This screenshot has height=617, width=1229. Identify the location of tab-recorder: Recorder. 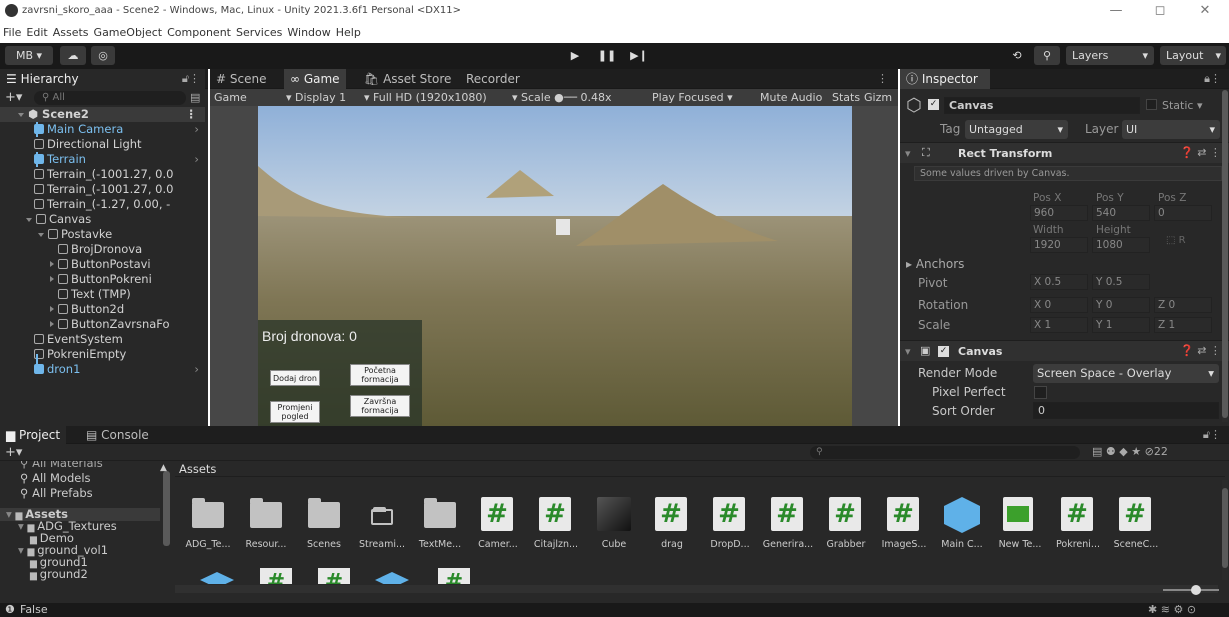
(493, 79).